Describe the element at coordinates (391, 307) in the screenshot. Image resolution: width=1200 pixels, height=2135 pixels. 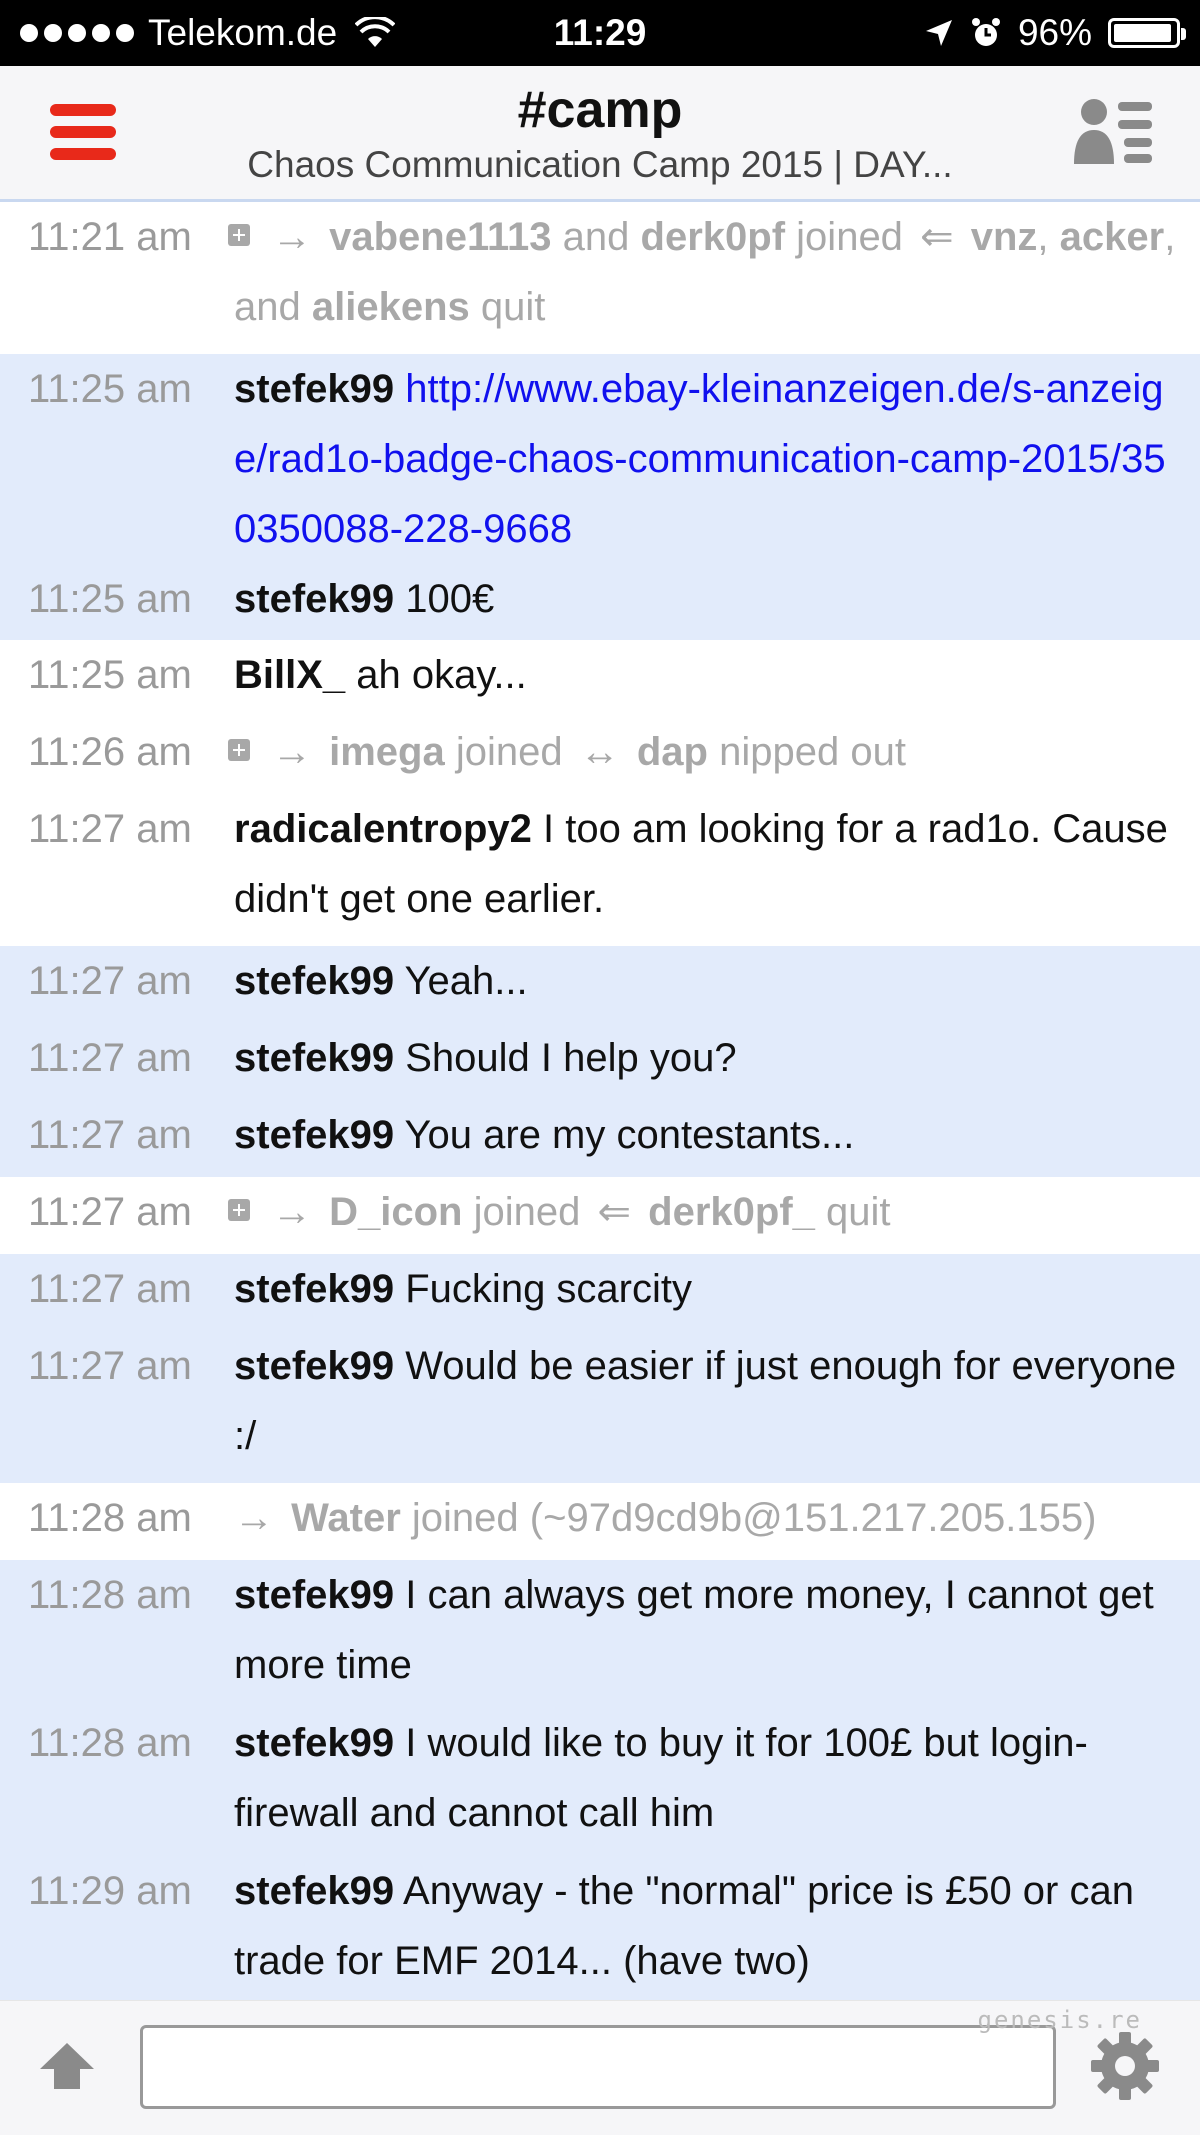
I see `event-nick: aliekens` at that location.